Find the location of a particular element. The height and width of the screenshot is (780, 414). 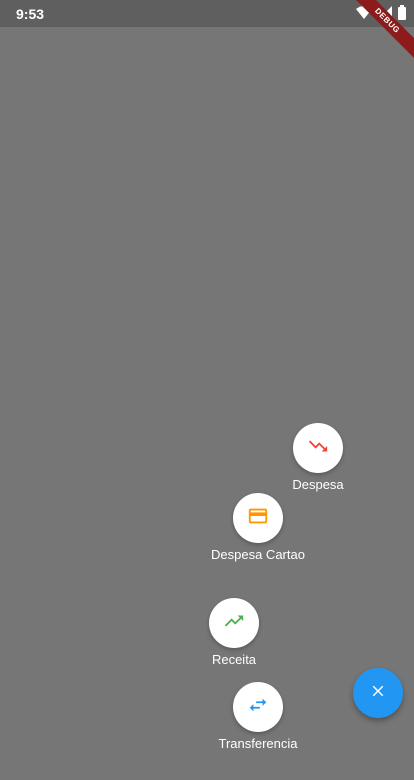

status-bar: 9:53 is located at coordinates (207, 13).